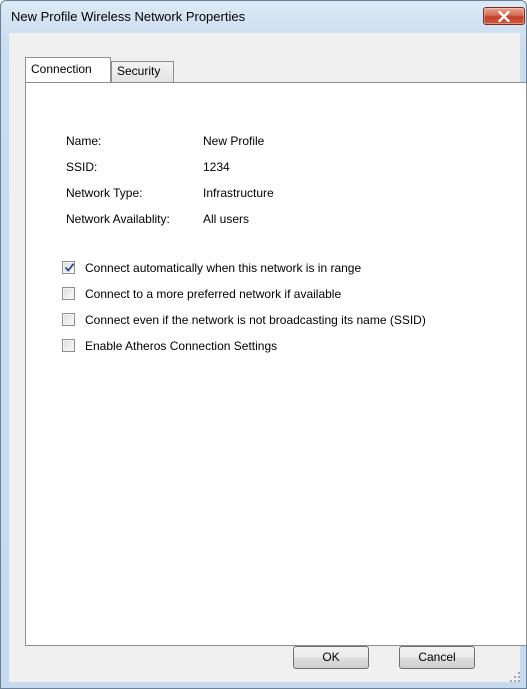  Describe the element at coordinates (238, 193) in the screenshot. I see `network-type-value: Infrastructure` at that location.